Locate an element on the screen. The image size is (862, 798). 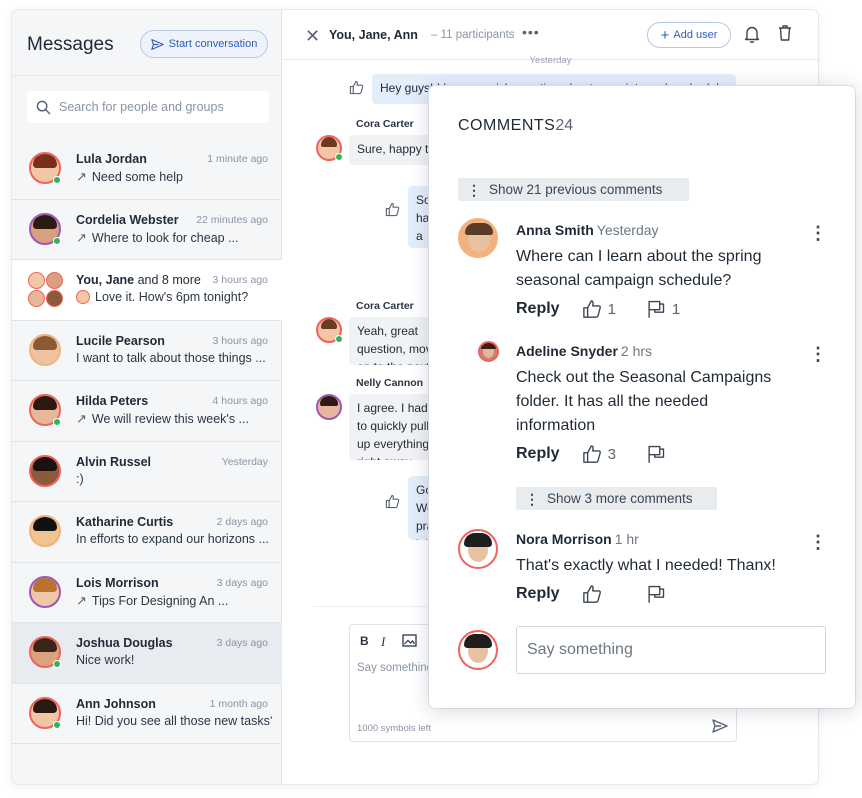
conversation-name-text: Hilda Peters is located at coordinates (112, 401).